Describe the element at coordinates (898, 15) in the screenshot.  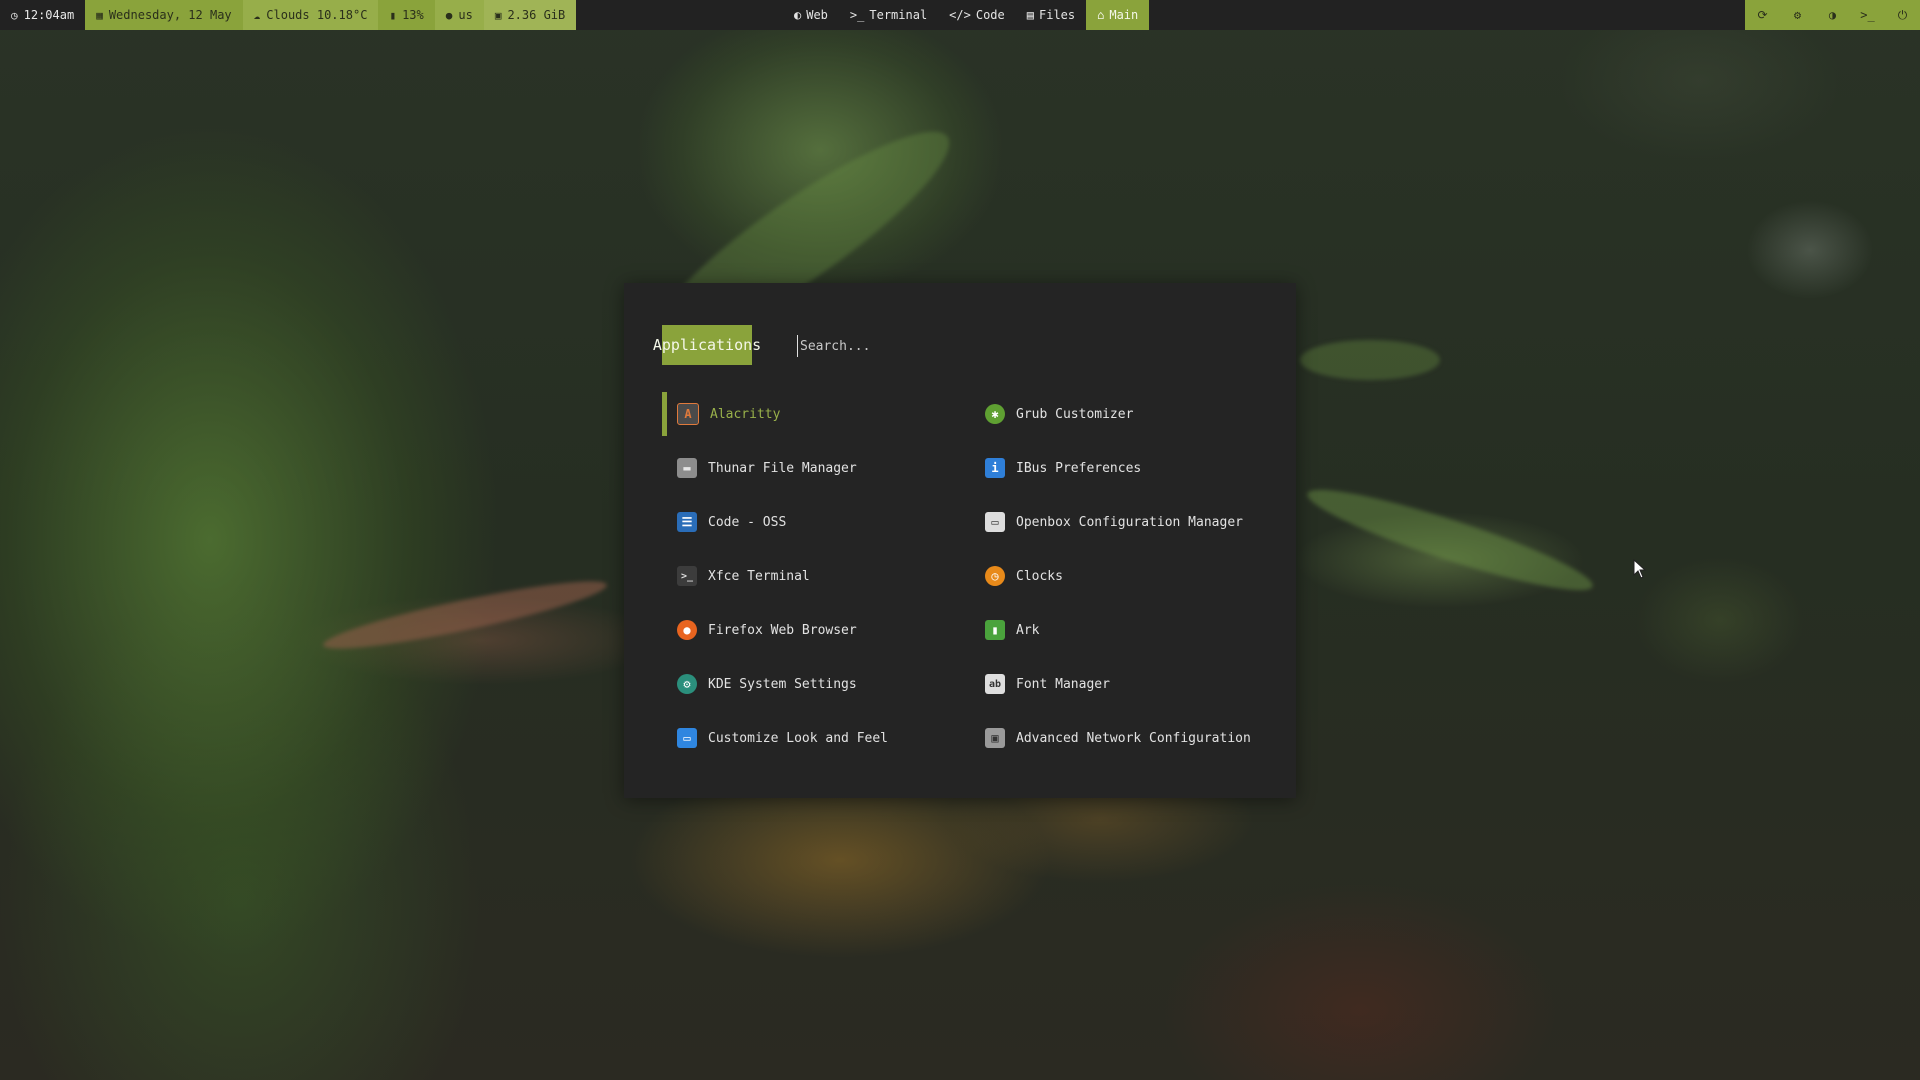
I see `workspace-label: Terminal` at that location.